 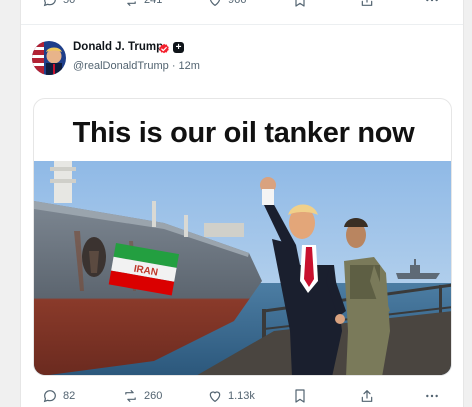 I want to click on reply-count: 50, so click(x=69, y=3).